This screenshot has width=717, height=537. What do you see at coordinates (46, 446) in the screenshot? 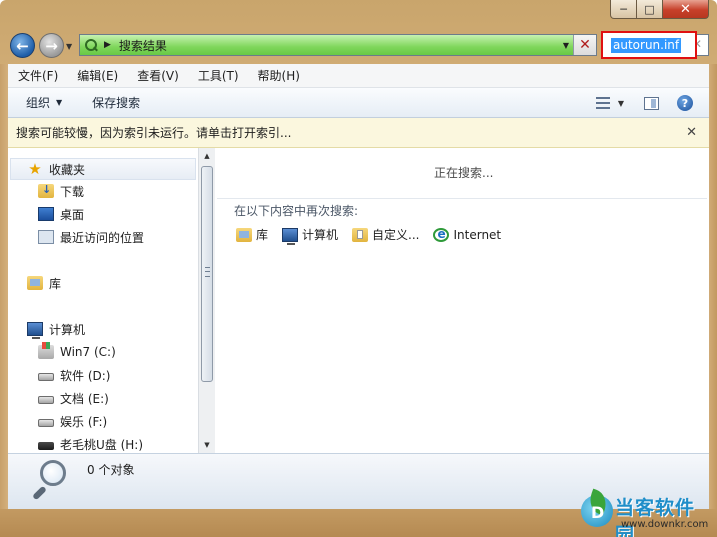
I see `usb-drive-icon` at bounding box center [46, 446].